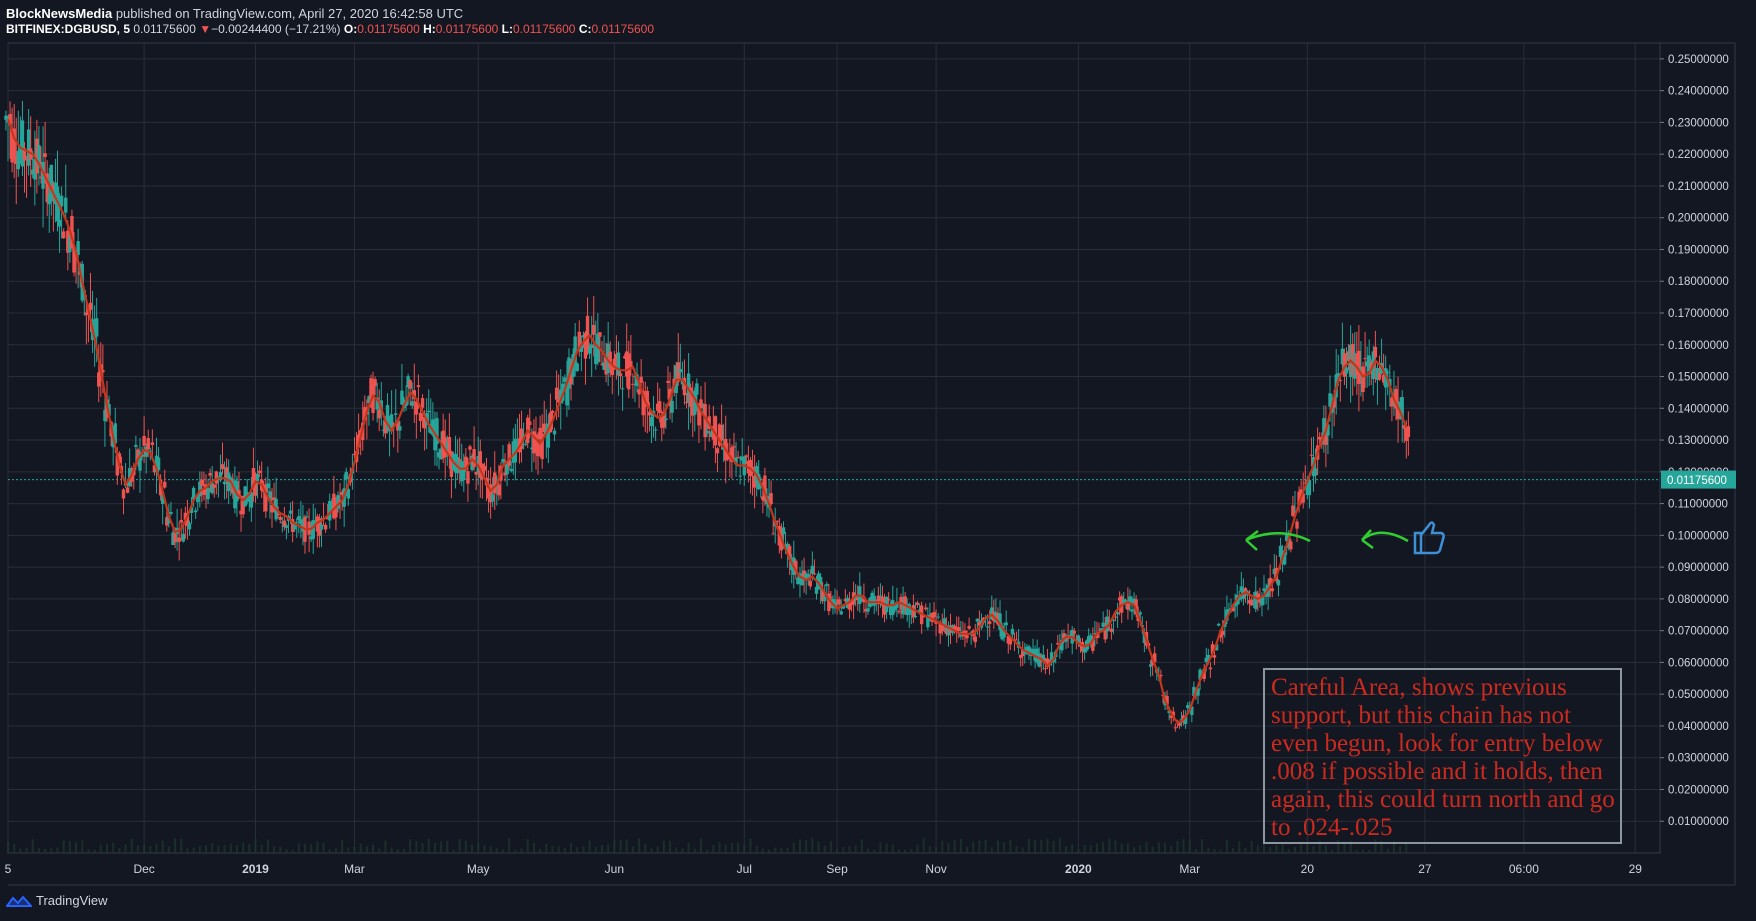 The width and height of the screenshot is (1756, 921). I want to click on y-tick-label: 0.22000000, so click(1698, 155).